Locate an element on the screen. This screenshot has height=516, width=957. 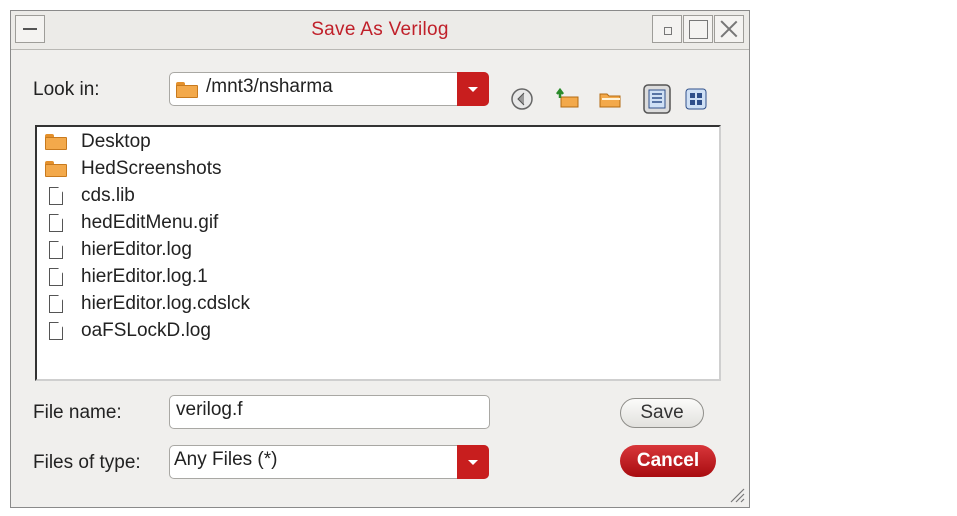
maximize-button is located at coordinates (698, 29).